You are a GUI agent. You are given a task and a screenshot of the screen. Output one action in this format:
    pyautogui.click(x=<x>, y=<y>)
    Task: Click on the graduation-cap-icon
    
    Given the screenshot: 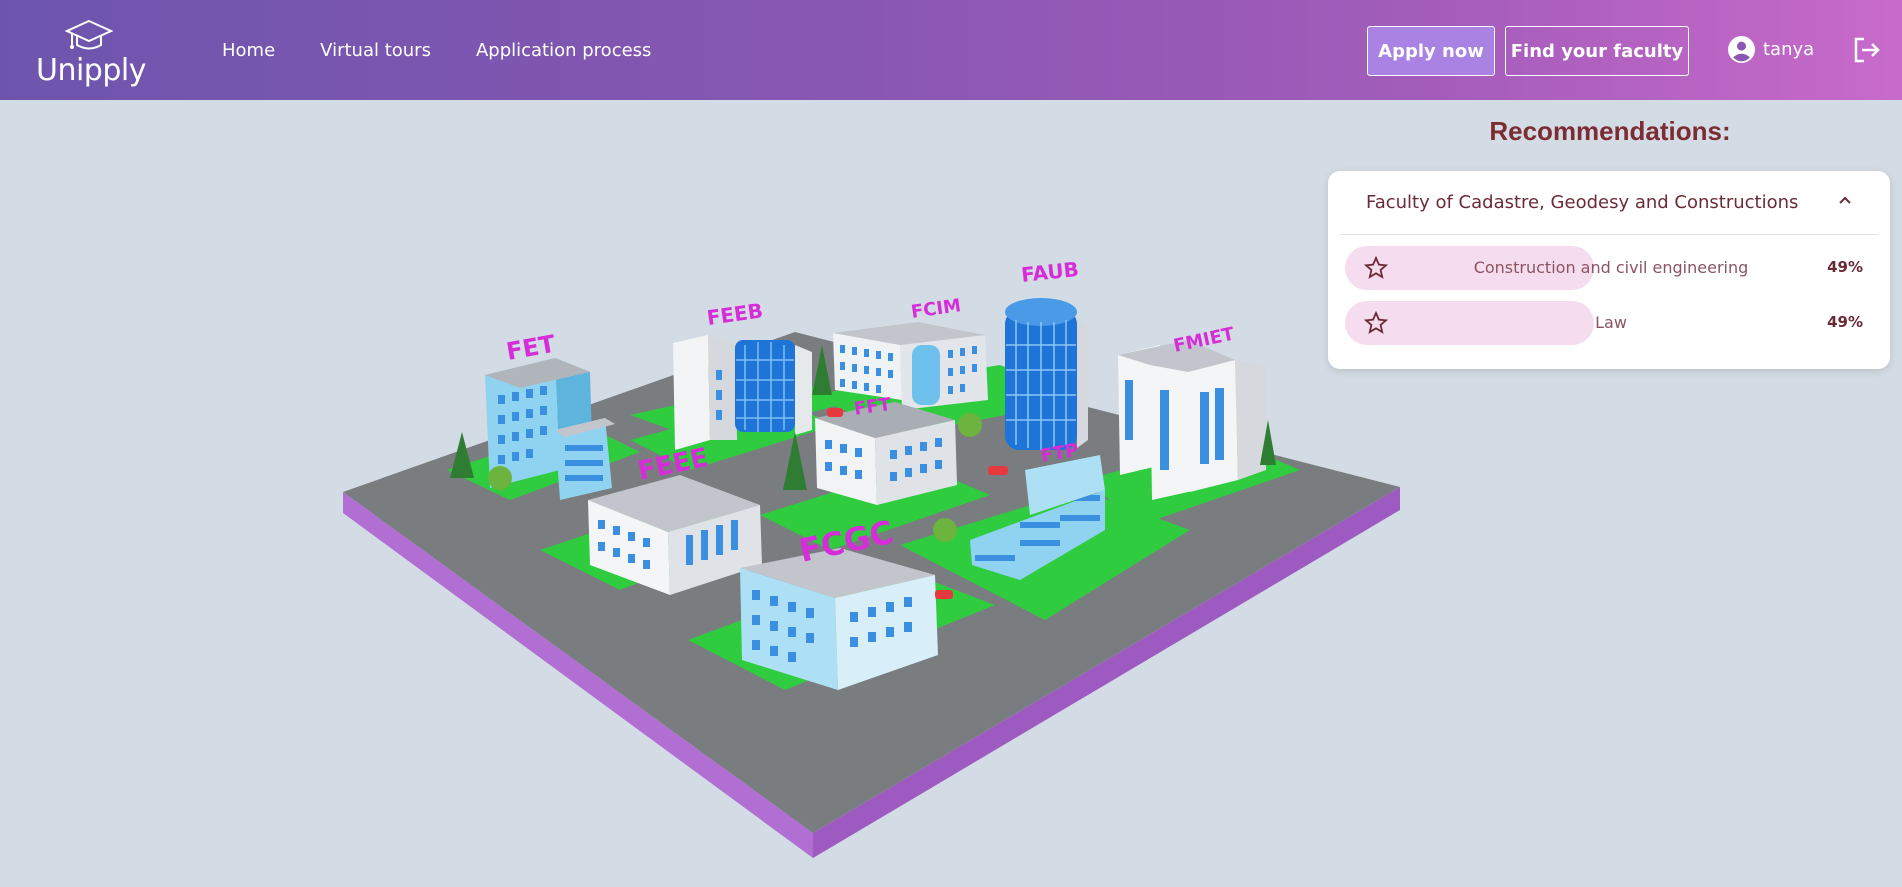 What is the action you would take?
    pyautogui.click(x=88, y=34)
    